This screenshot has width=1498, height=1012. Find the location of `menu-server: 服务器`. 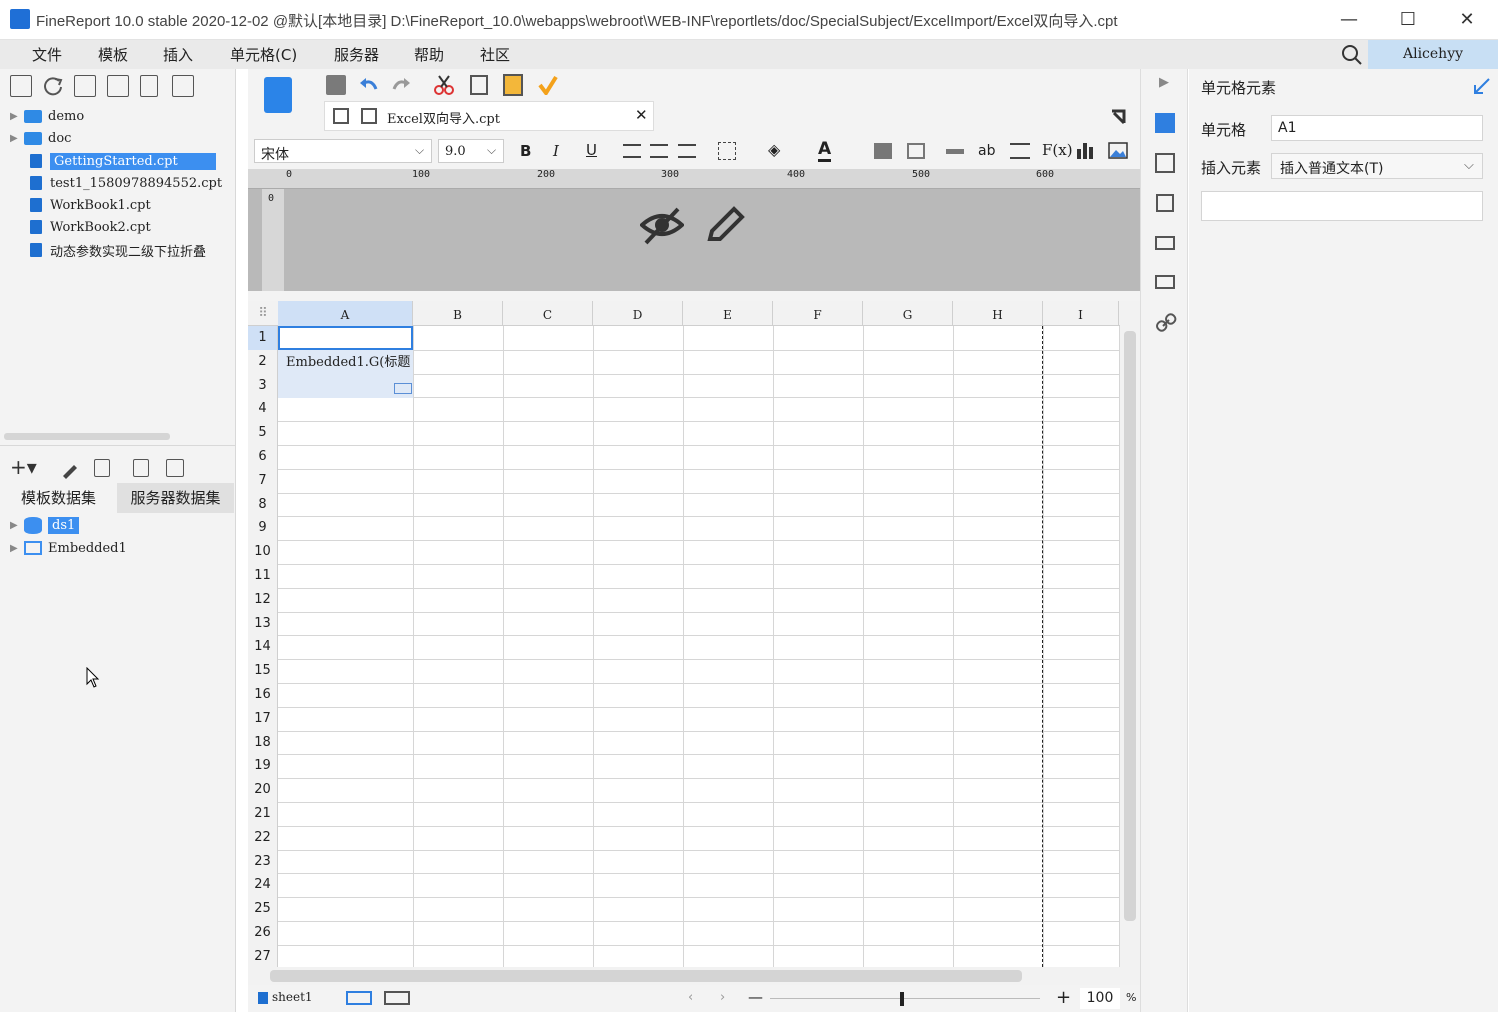

menu-server: 服务器 is located at coordinates (356, 54).